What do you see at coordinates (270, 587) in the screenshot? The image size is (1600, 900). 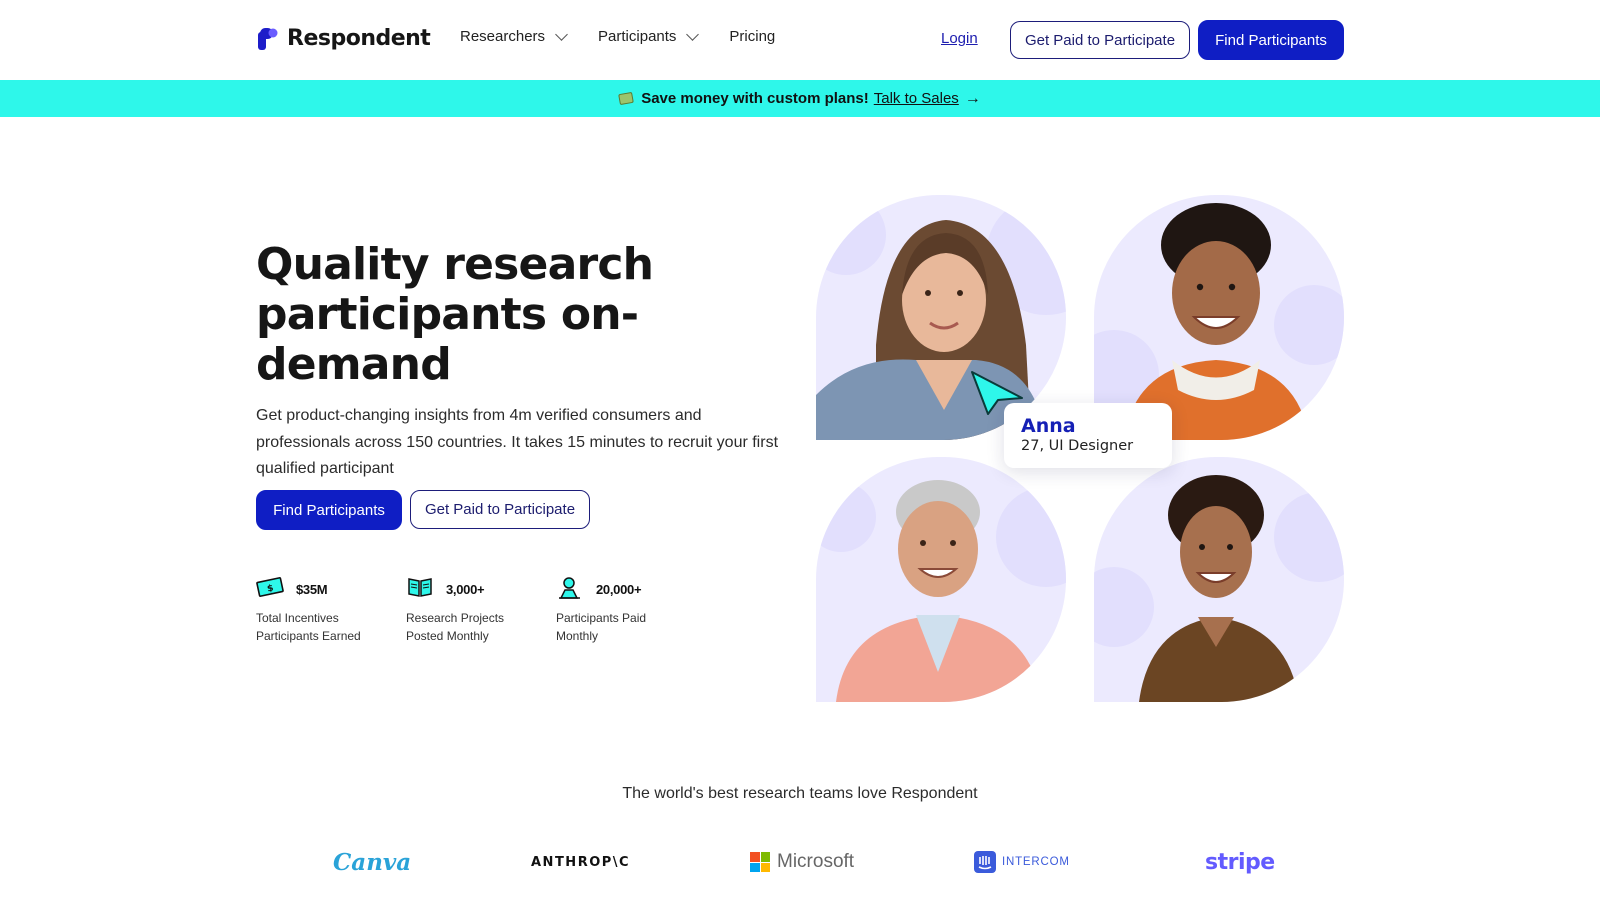 I see `money-bill-icon: $` at bounding box center [270, 587].